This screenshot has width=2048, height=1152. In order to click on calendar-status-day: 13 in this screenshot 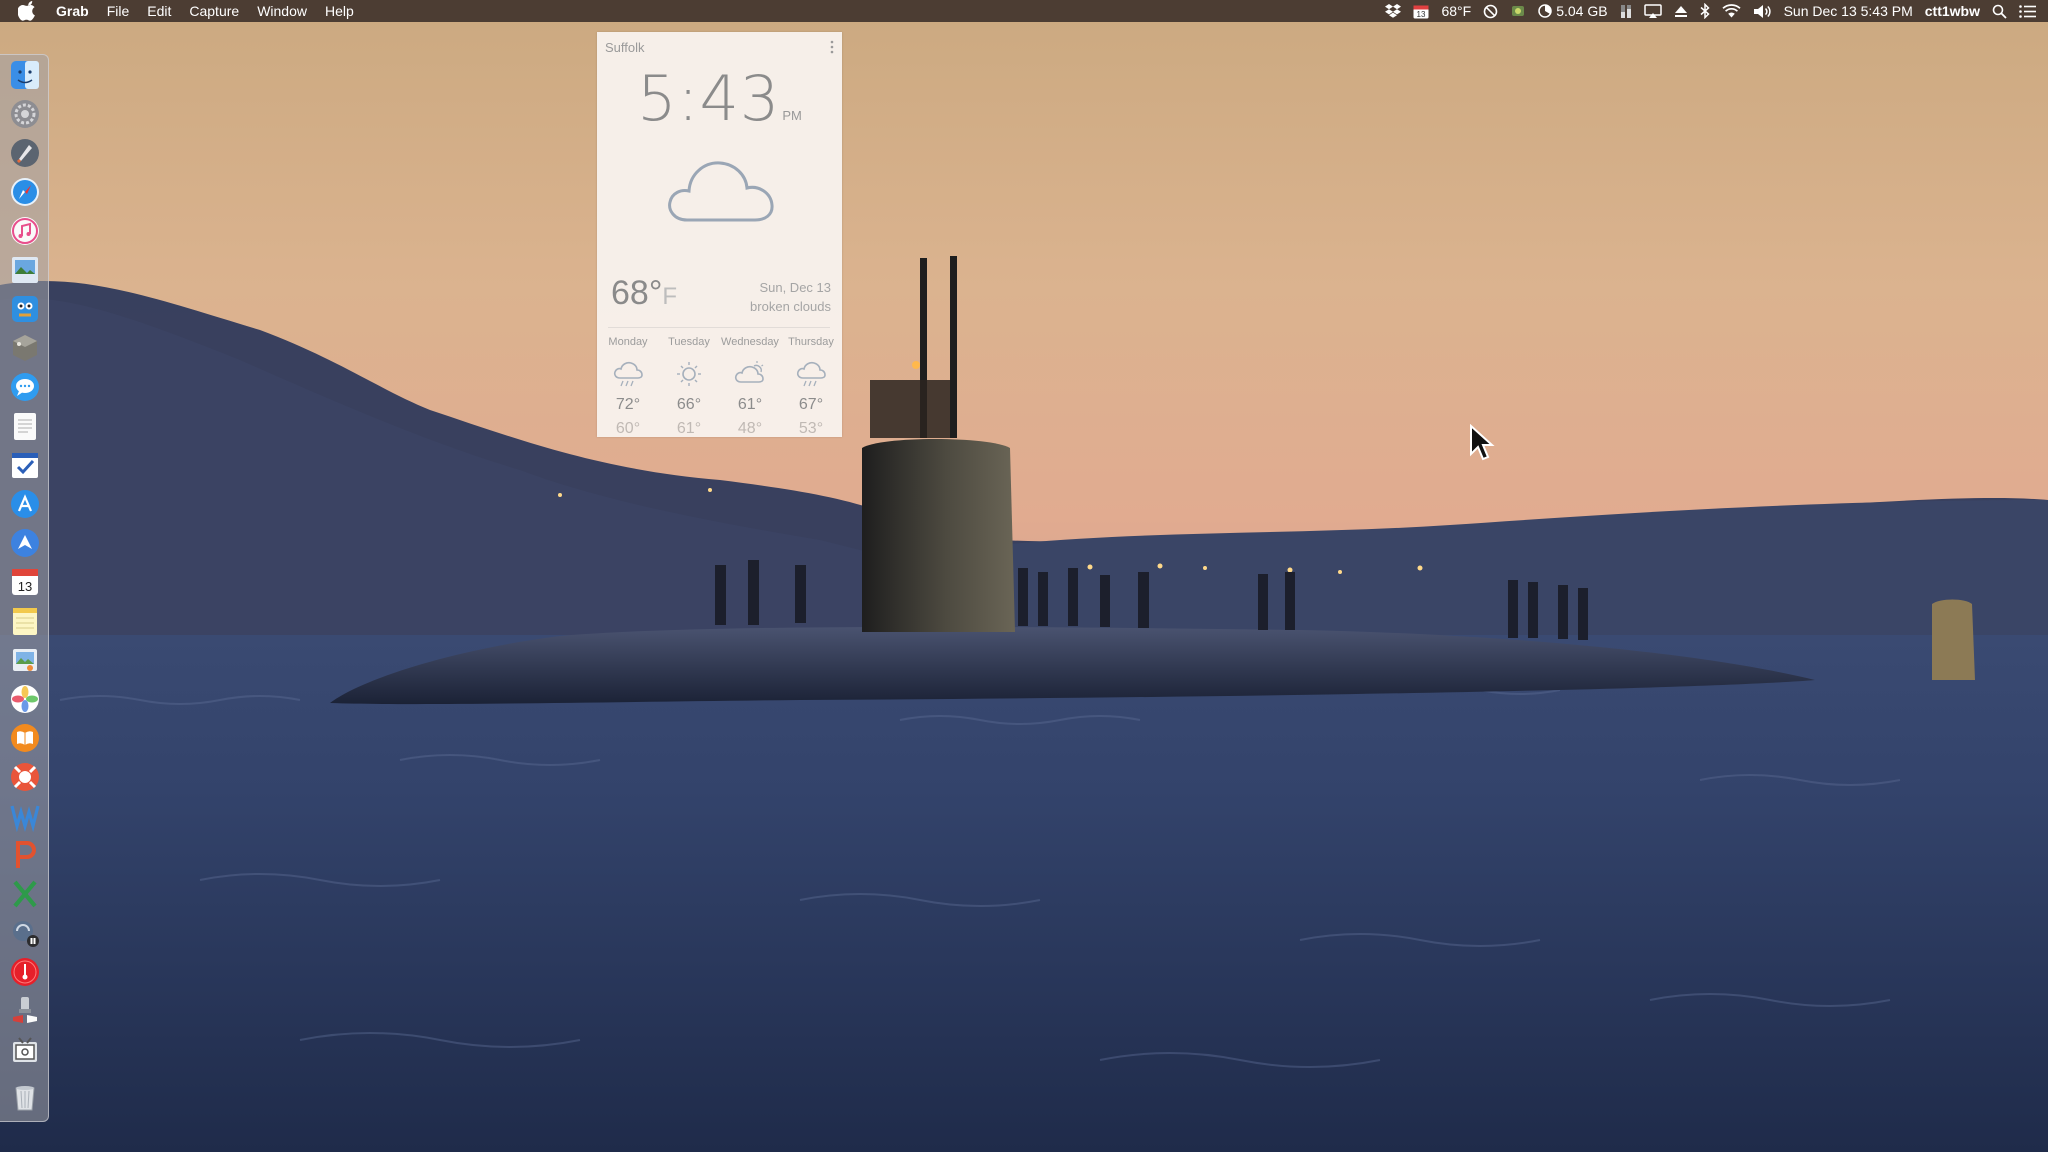, I will do `click(1421, 14)`.